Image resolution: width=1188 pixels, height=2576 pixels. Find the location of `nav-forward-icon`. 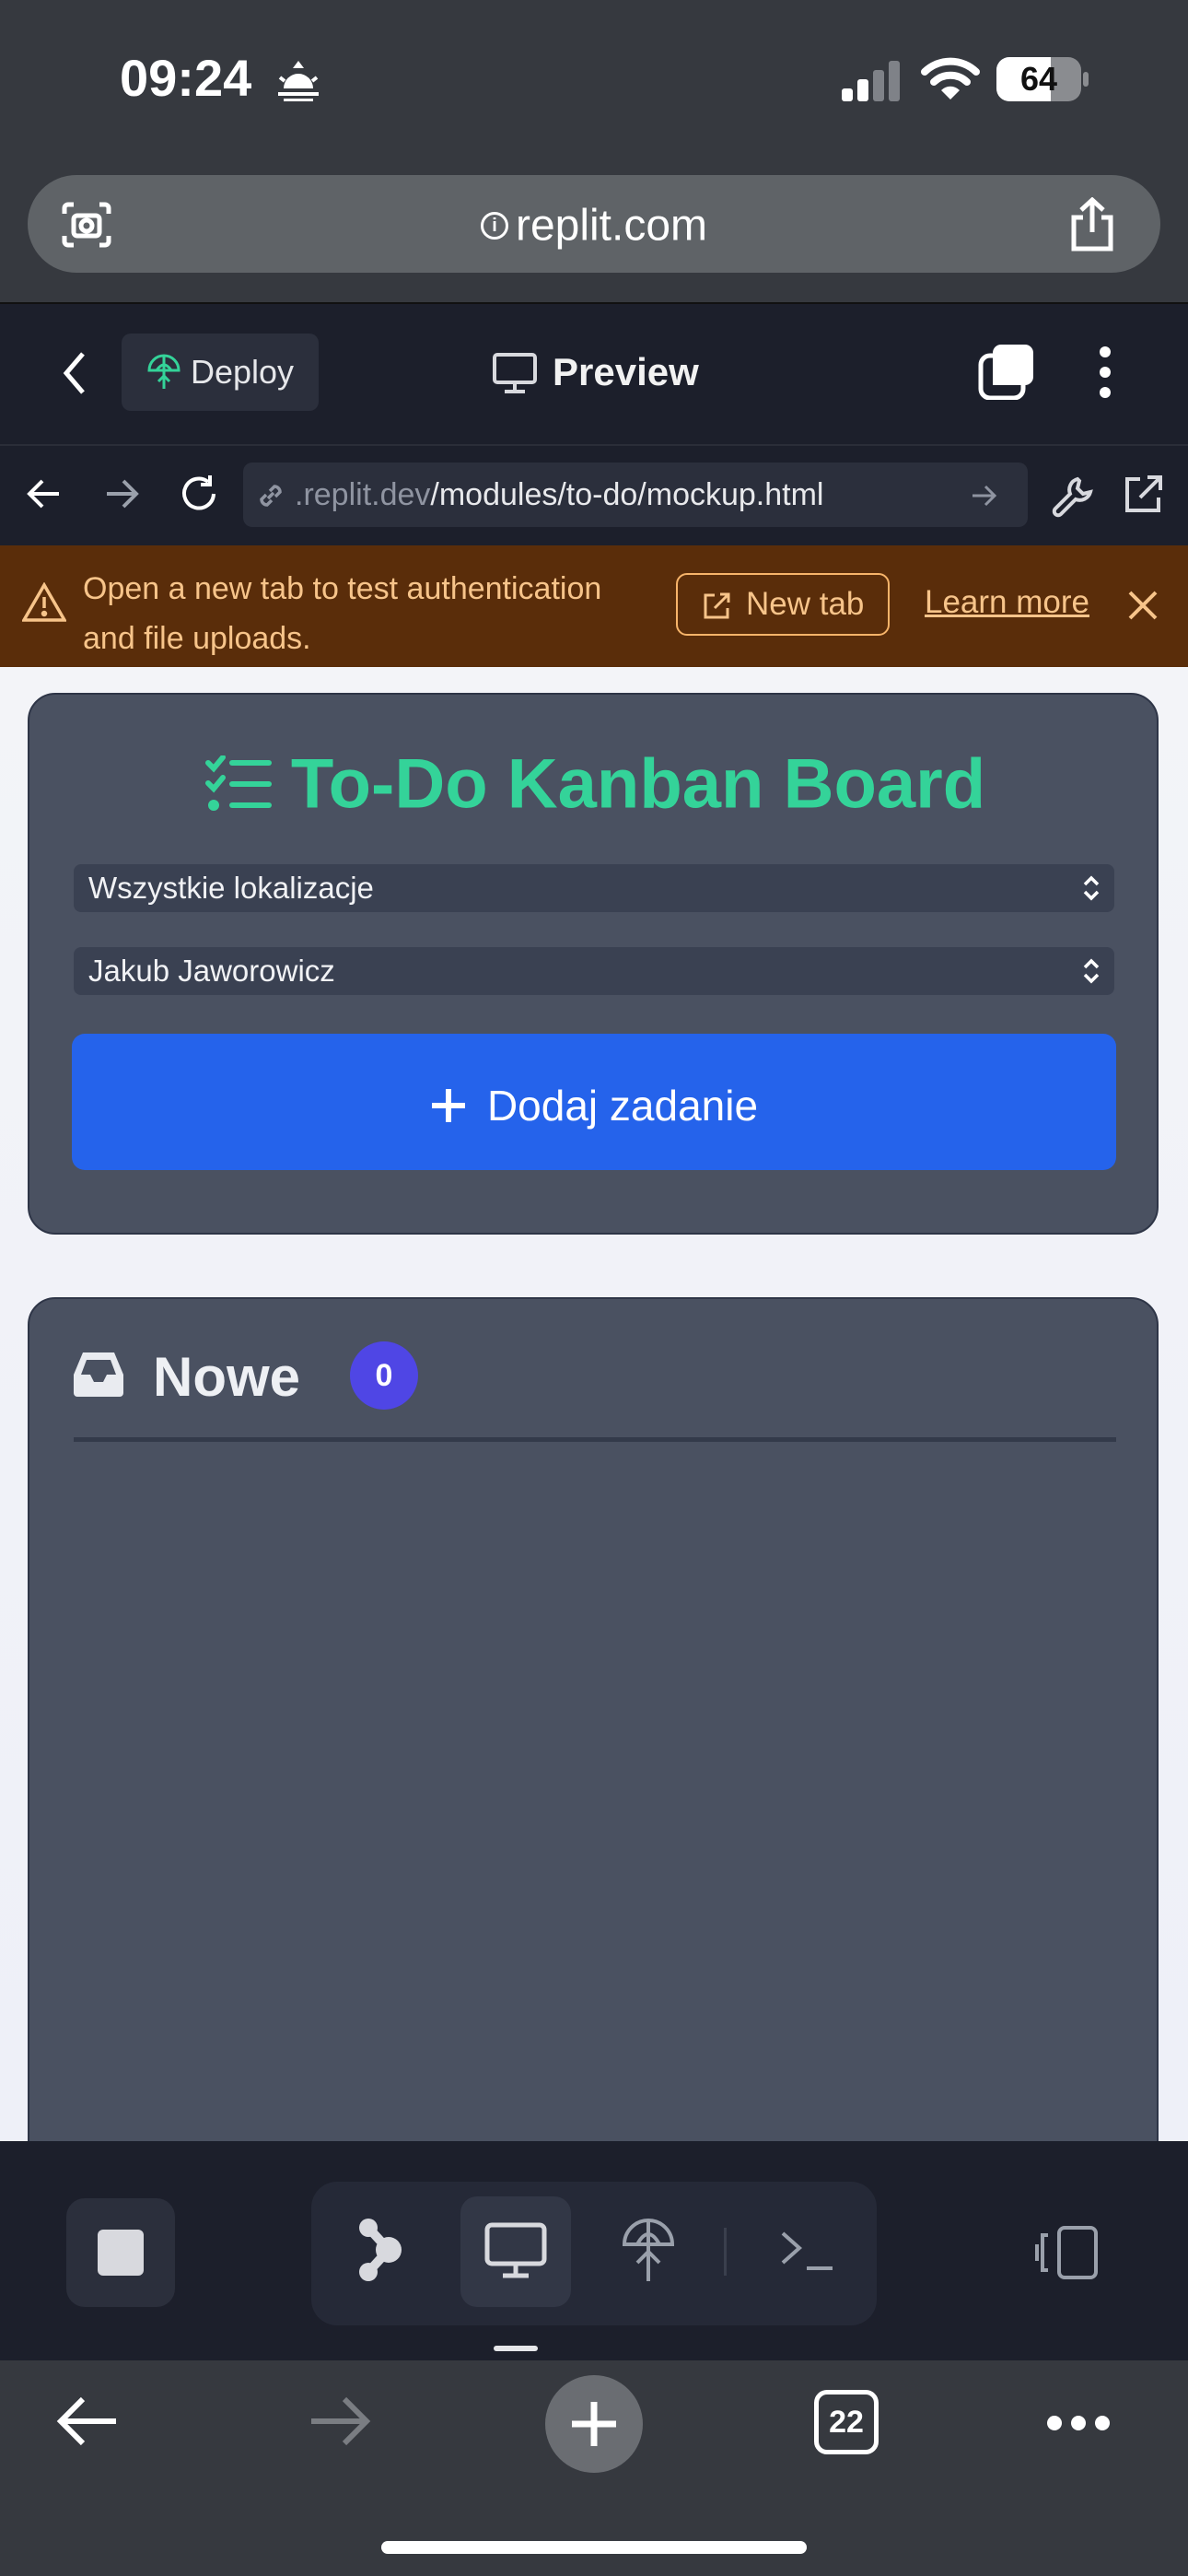

nav-forward-icon is located at coordinates (121, 493).